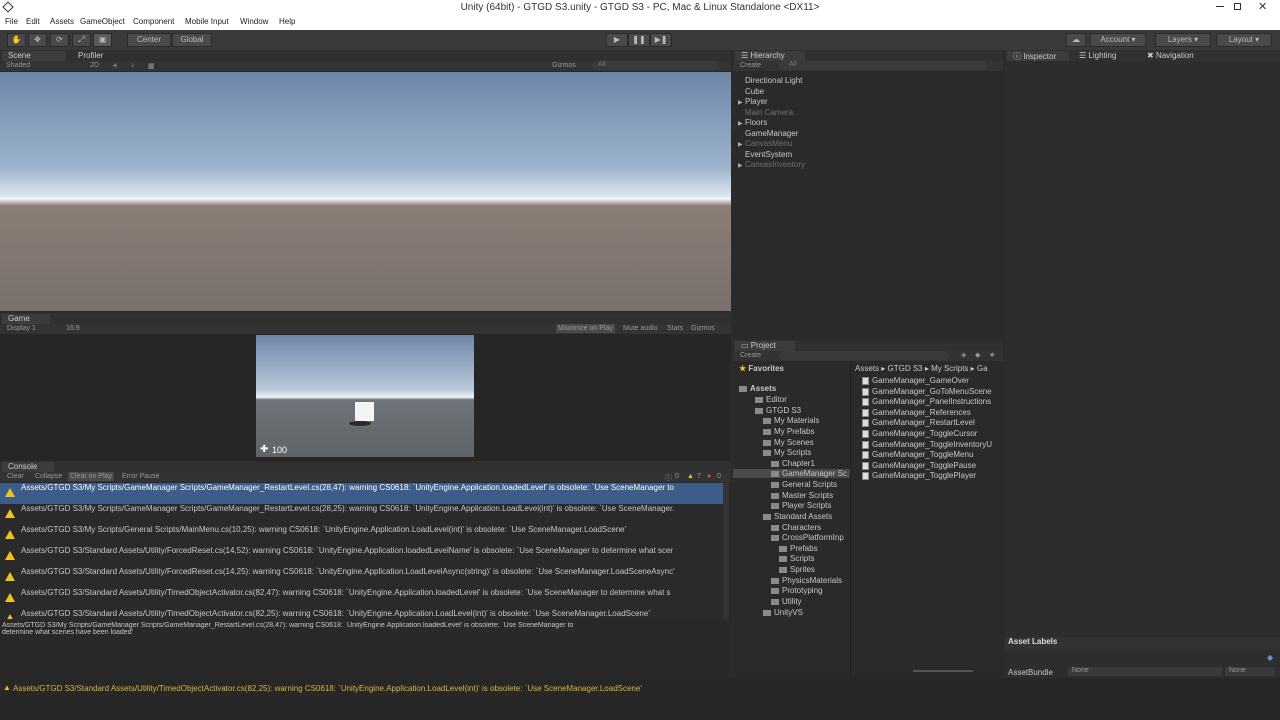  I want to click on layout-dropdown: Layout ▾, so click(1244, 40).